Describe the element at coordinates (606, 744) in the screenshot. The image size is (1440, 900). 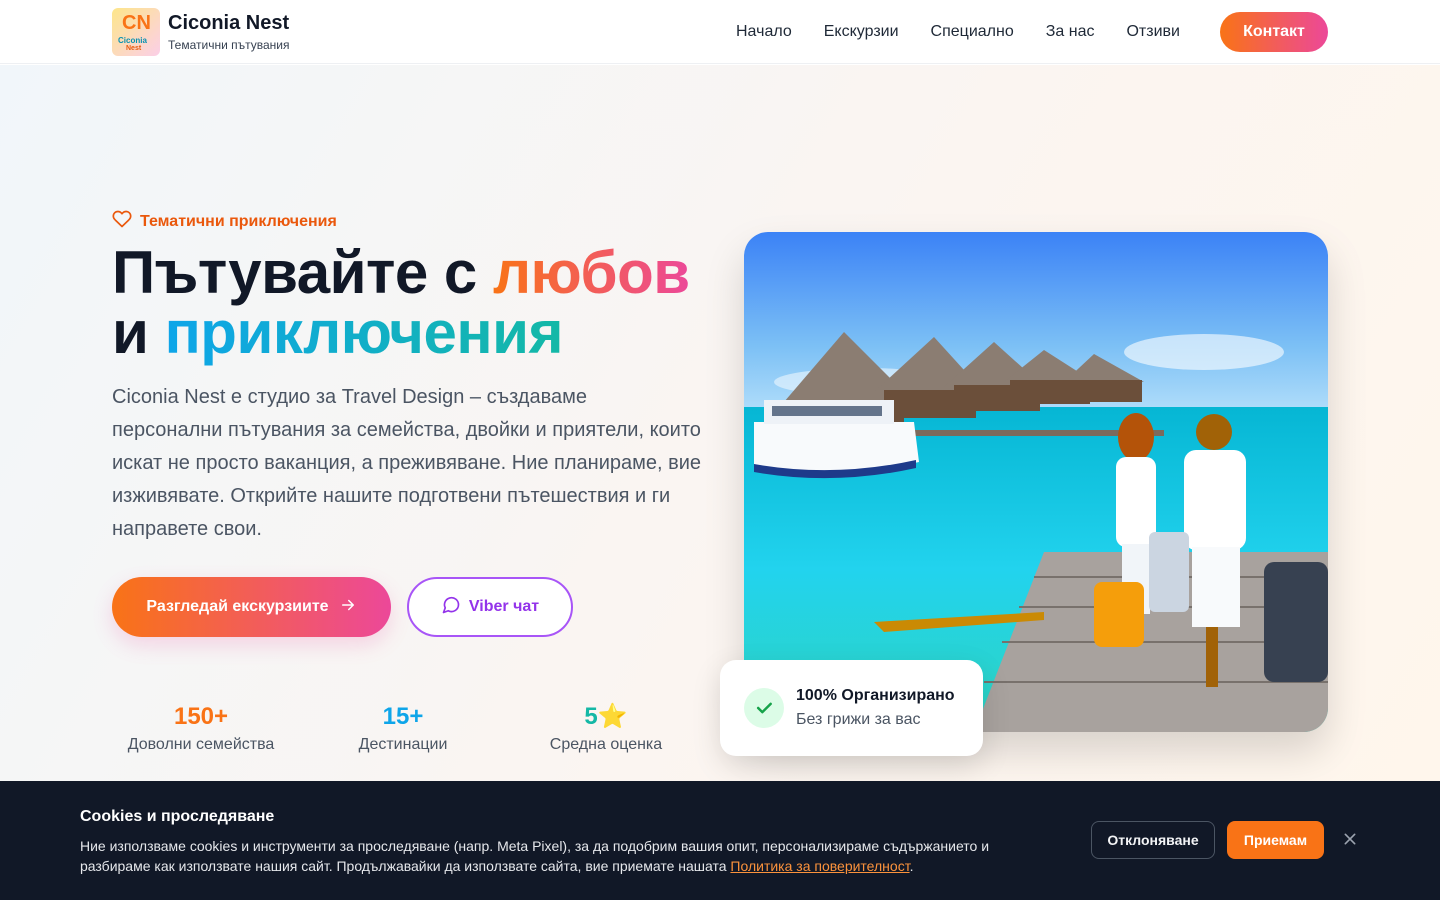
I see `stat-label: Средна оценка` at that location.